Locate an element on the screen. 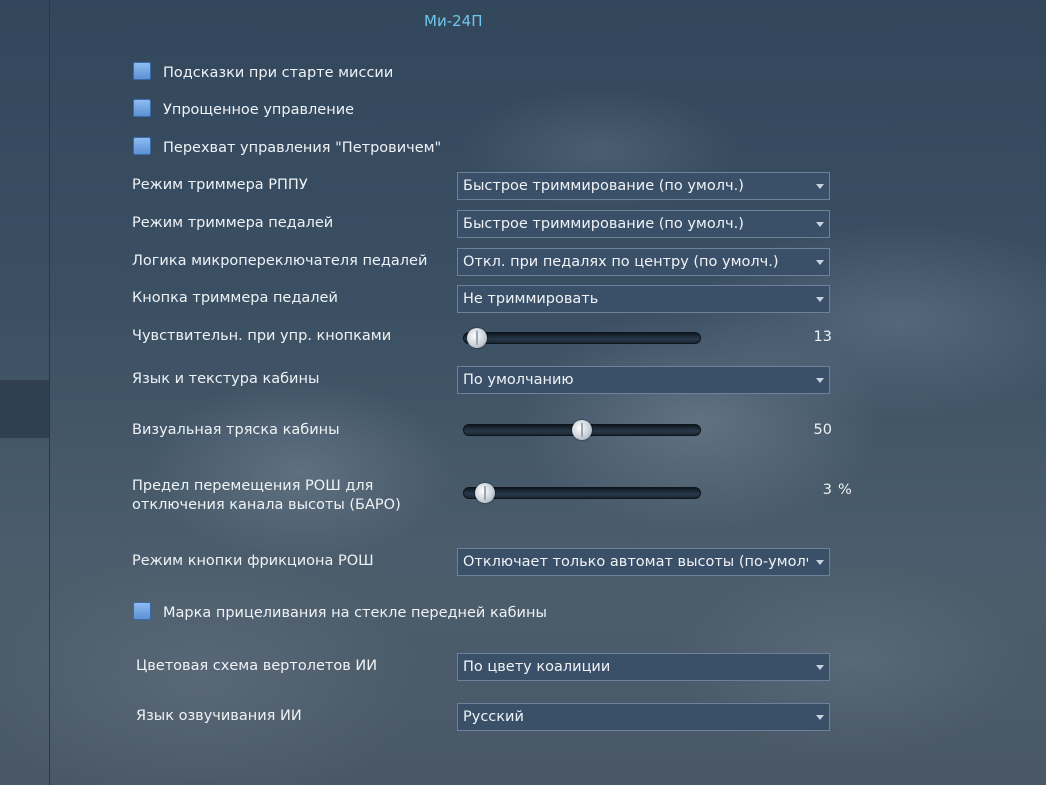 The image size is (1046, 785). petrovich-takeover-label: Перехват управления "Петровичем" is located at coordinates (302, 148).